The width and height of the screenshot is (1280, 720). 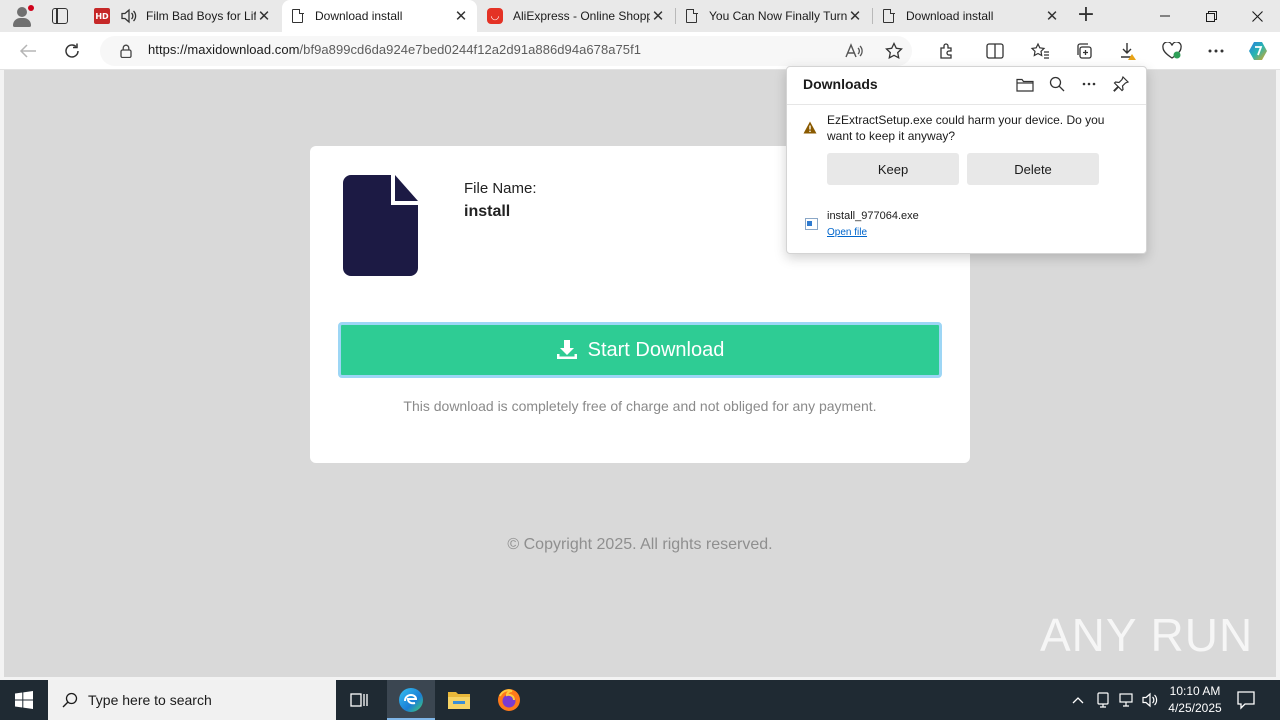 I want to click on keep-button: Keep, so click(x=893, y=169).